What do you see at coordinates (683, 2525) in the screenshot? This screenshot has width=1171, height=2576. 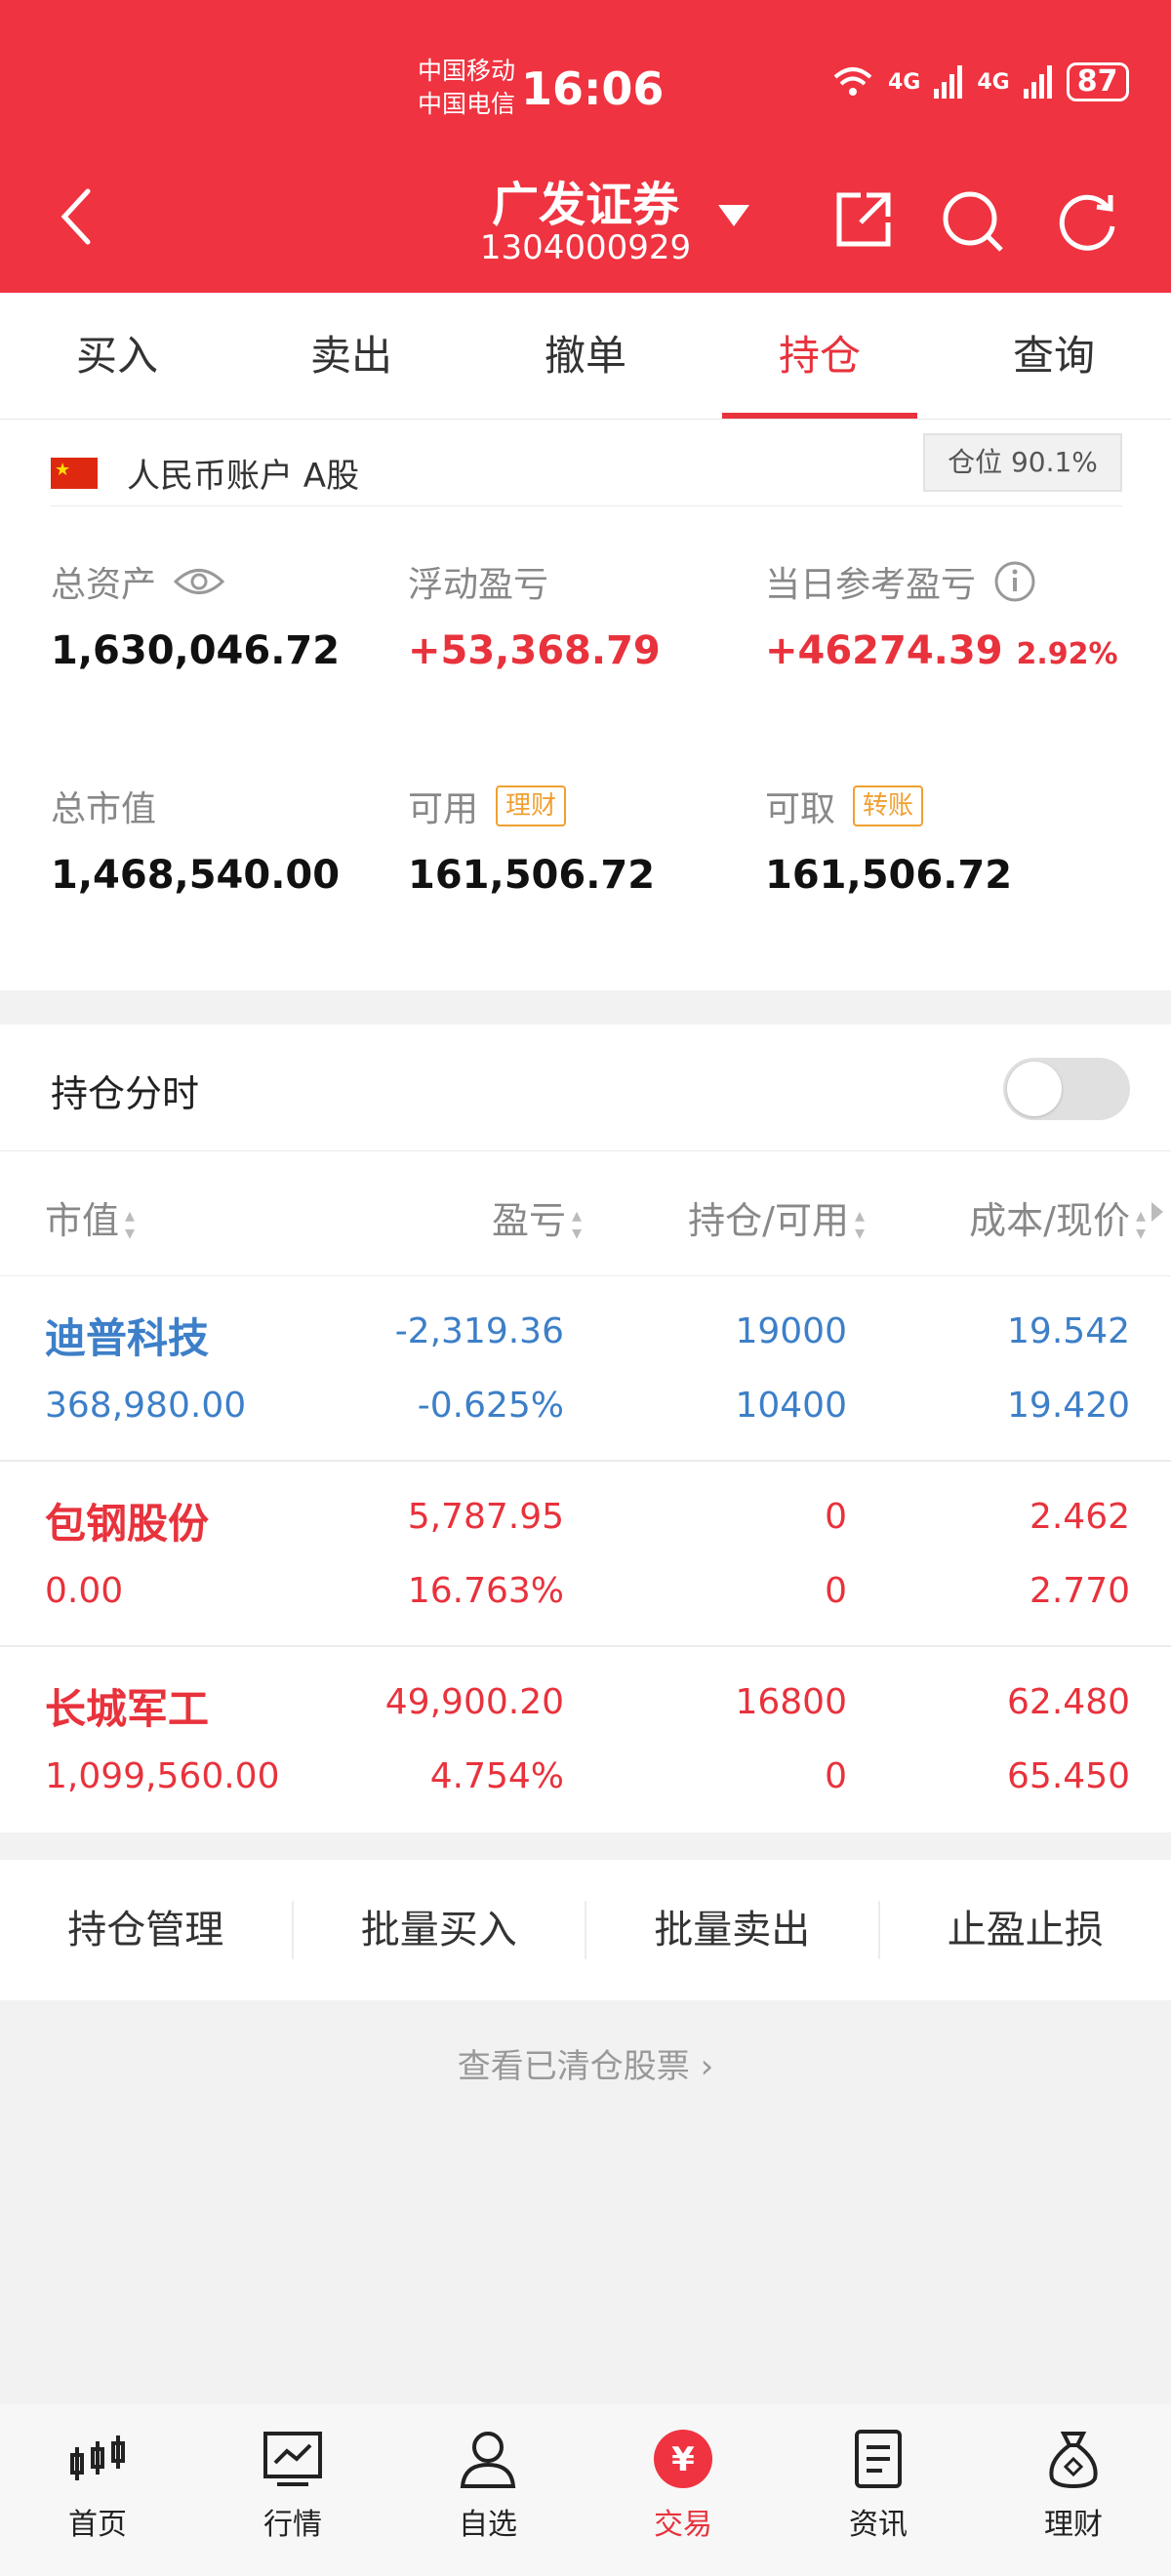 I see `nav-trade-label: 交易` at bounding box center [683, 2525].